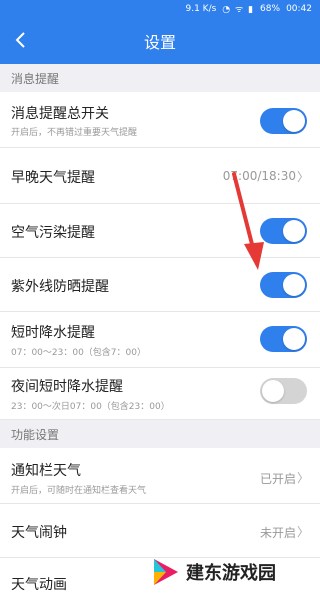 The width and height of the screenshot is (320, 595). I want to click on network-speed: 9.1 K/s, so click(201, 8).